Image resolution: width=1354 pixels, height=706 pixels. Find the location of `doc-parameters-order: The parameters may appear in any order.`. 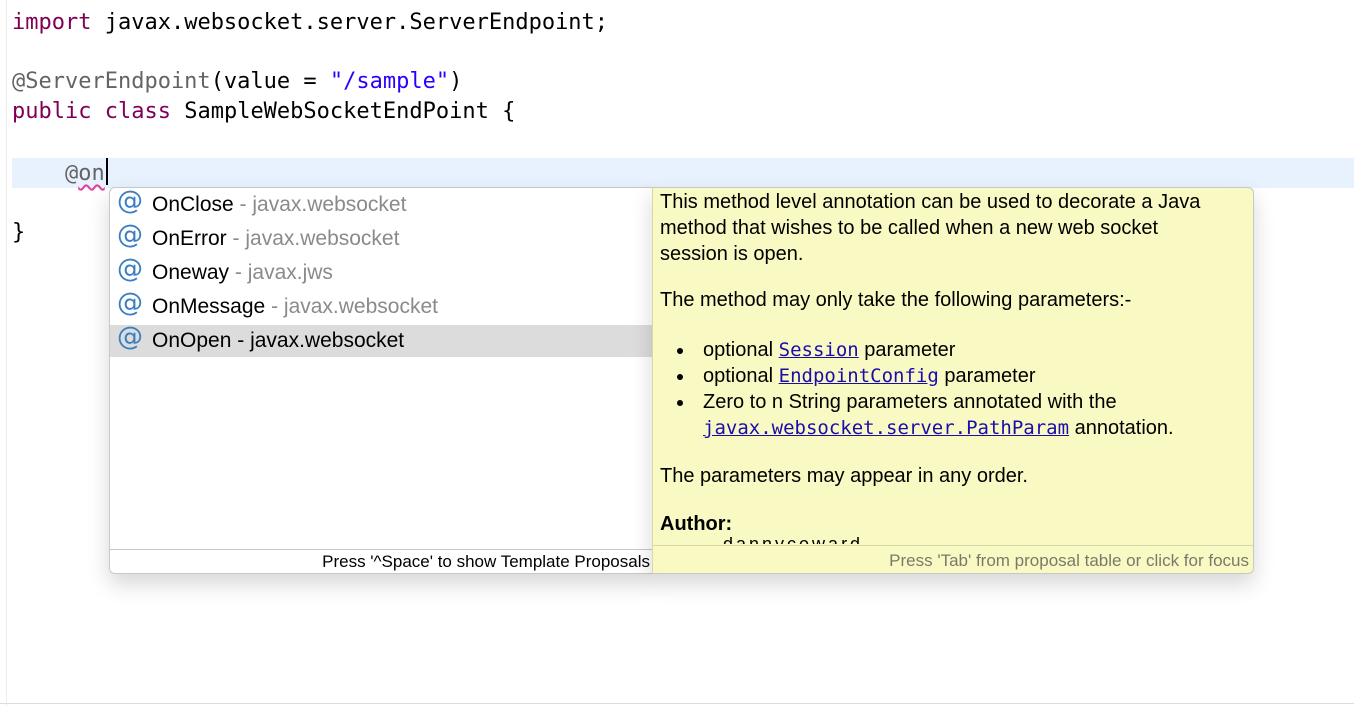

doc-parameters-order: The parameters may appear in any order. is located at coordinates (844, 476).